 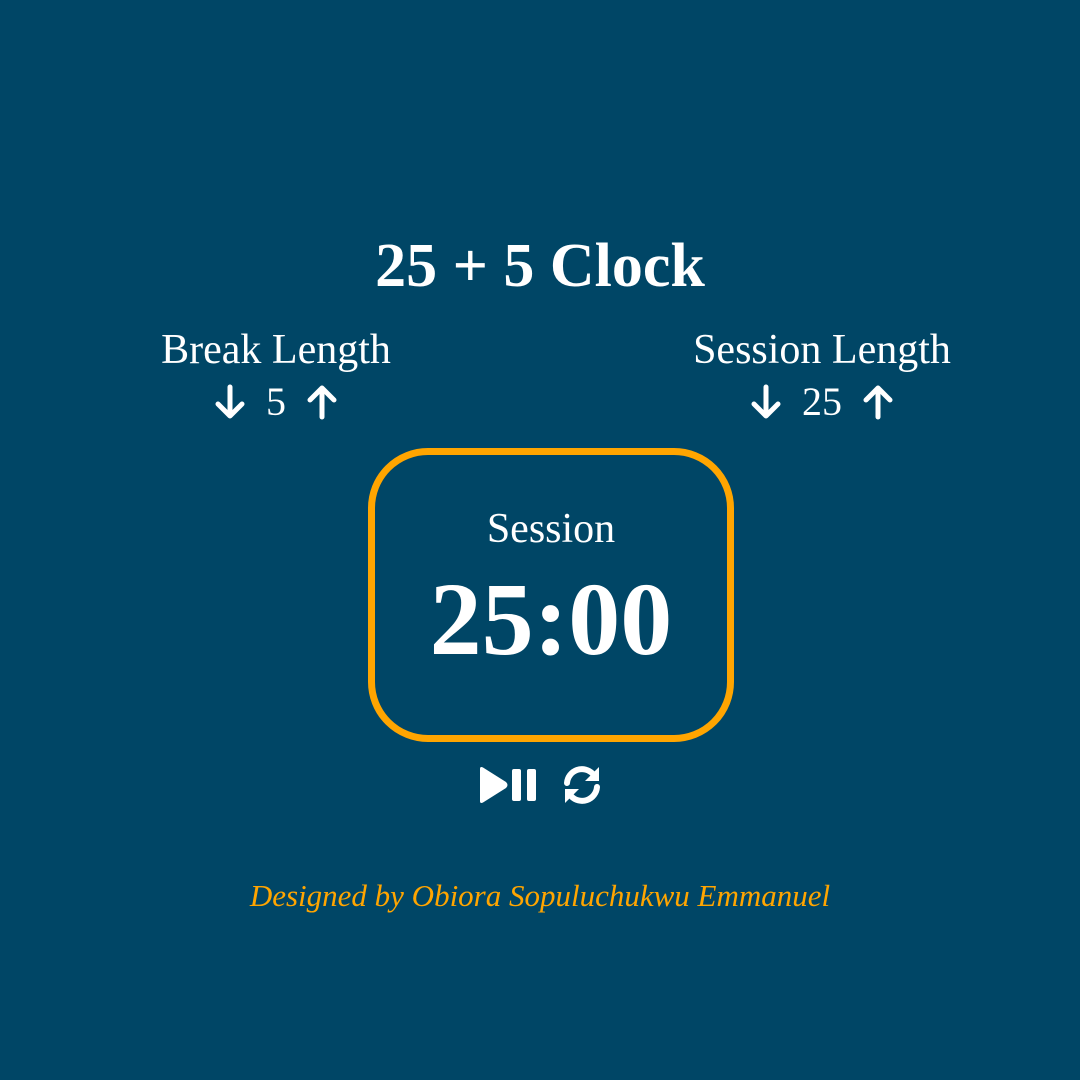 I want to click on session-length-label: Session Length, so click(x=822, y=350).